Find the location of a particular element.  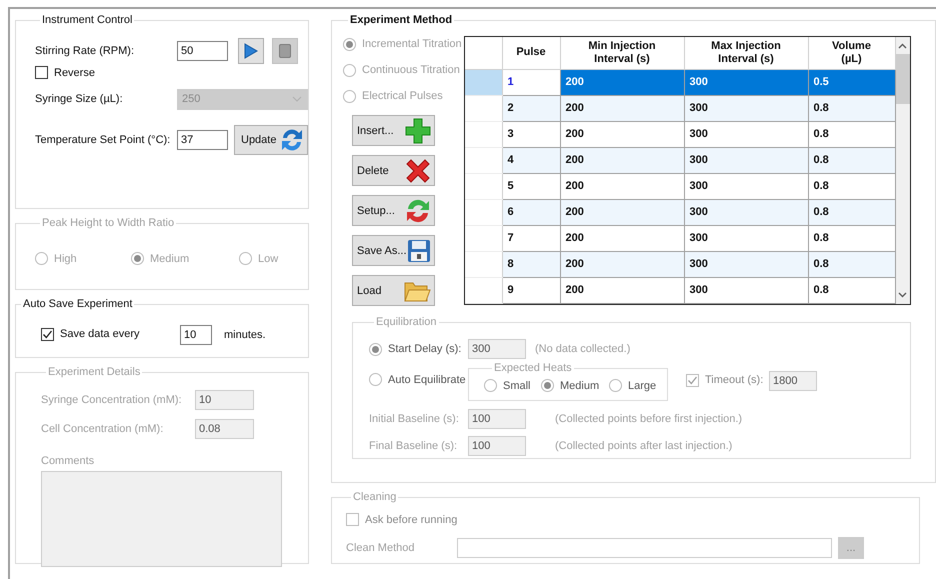

scrollbar-thumb is located at coordinates (903, 79).